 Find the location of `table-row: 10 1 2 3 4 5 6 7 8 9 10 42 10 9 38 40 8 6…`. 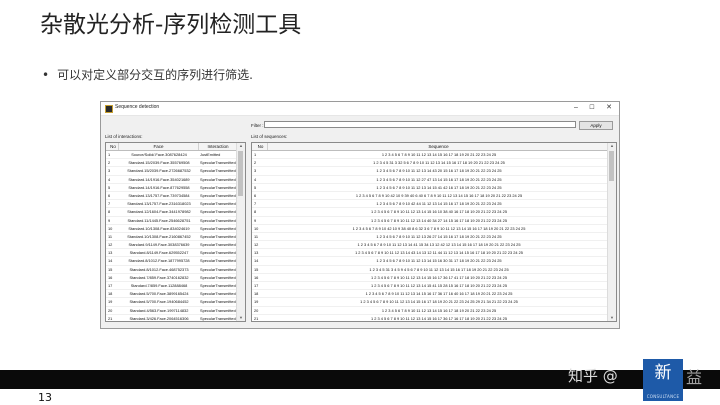

table-row: 10 1 2 3 4 5 6 7 8 9 10 42 10 9 38 40 8 6… is located at coordinates (431, 229).